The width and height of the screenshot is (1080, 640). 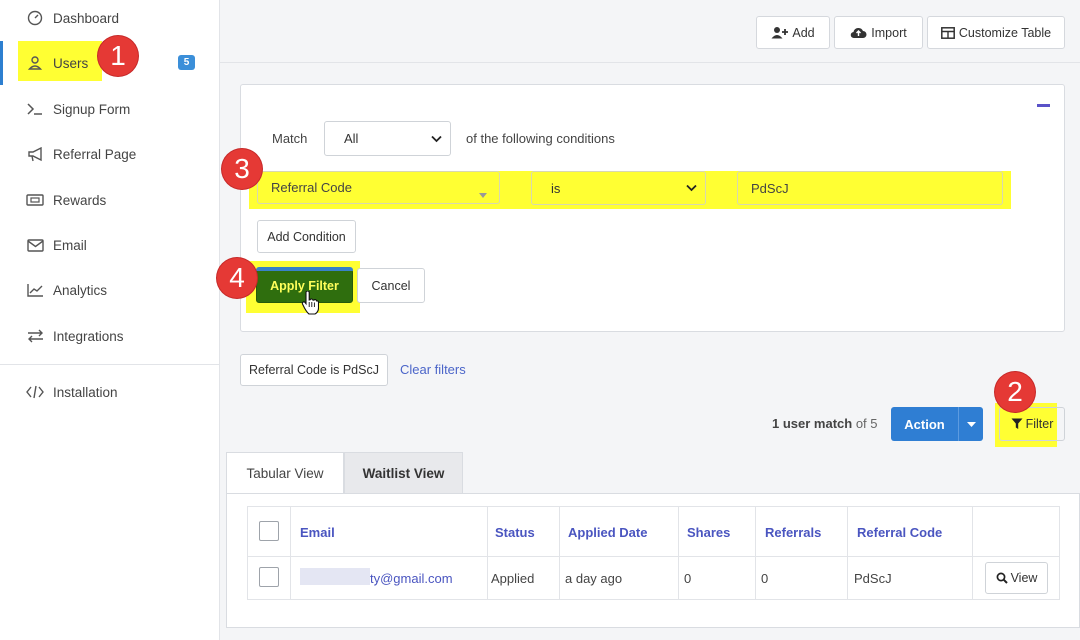 What do you see at coordinates (607, 532) in the screenshot?
I see `column-header-applied-date: Applied Date` at bounding box center [607, 532].